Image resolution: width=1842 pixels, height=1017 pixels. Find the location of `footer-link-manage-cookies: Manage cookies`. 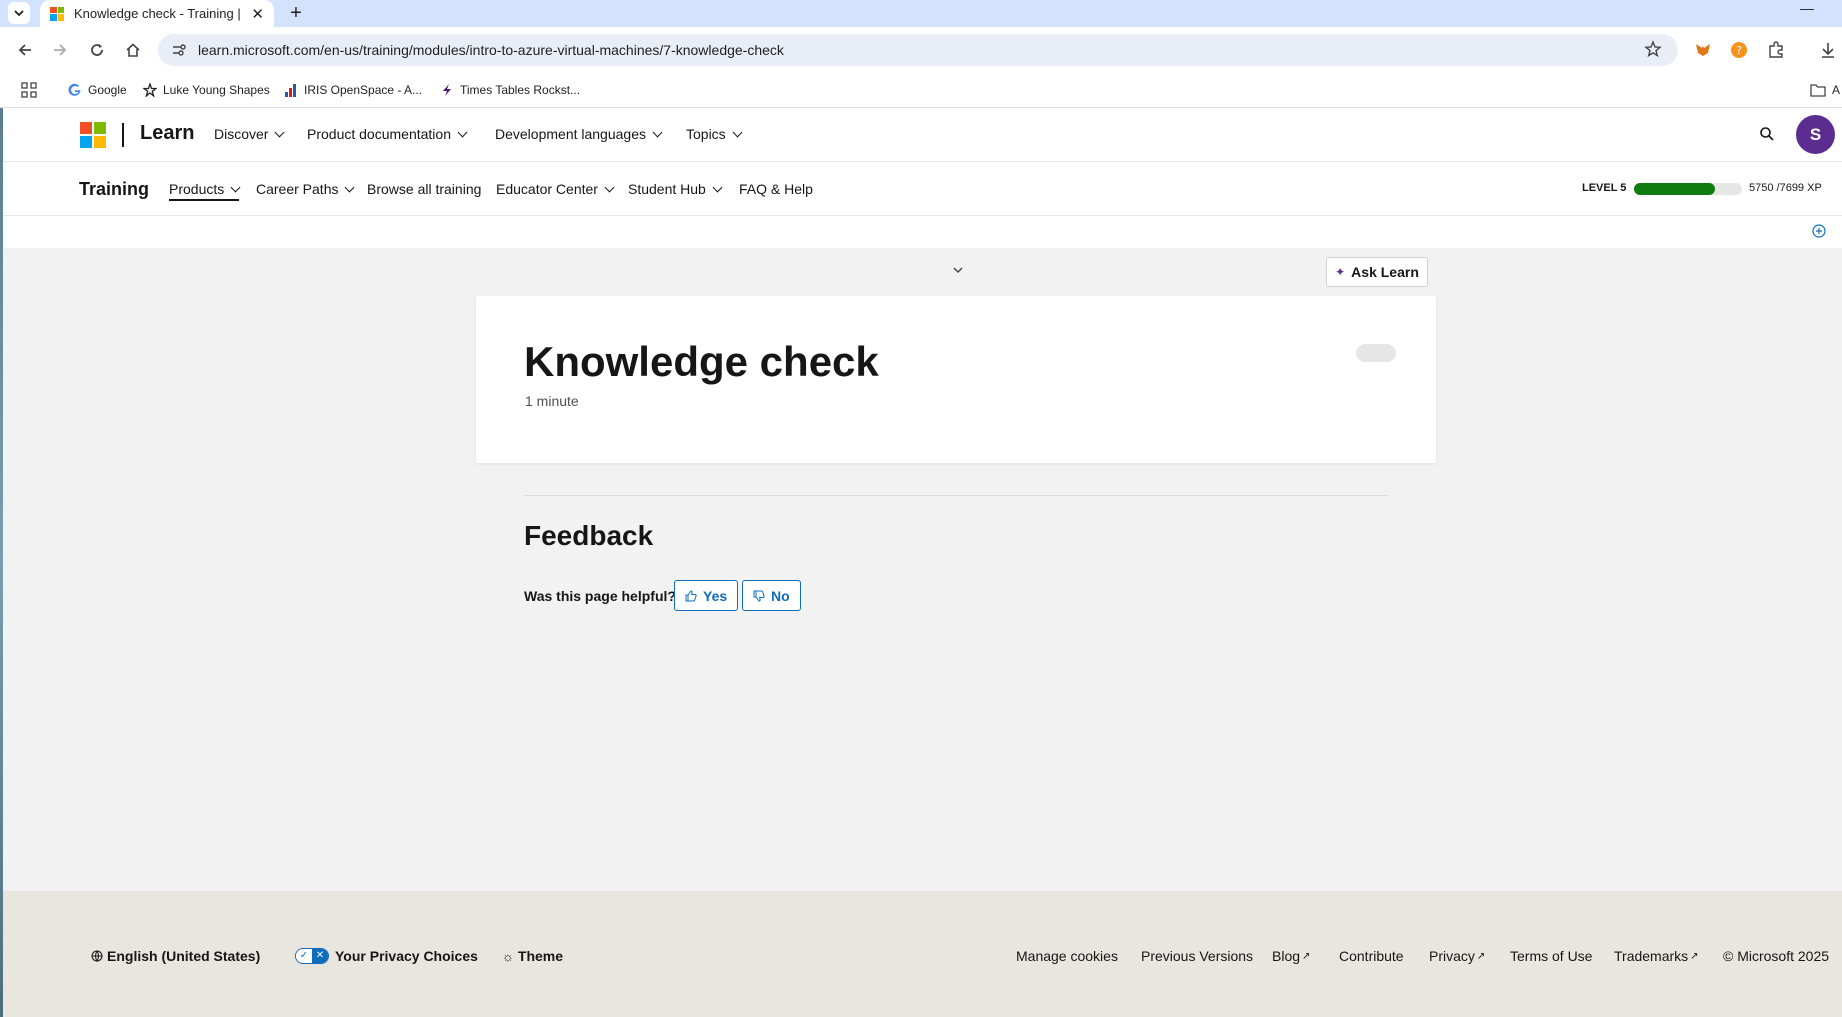

footer-link-manage-cookies: Manage cookies is located at coordinates (1067, 956).